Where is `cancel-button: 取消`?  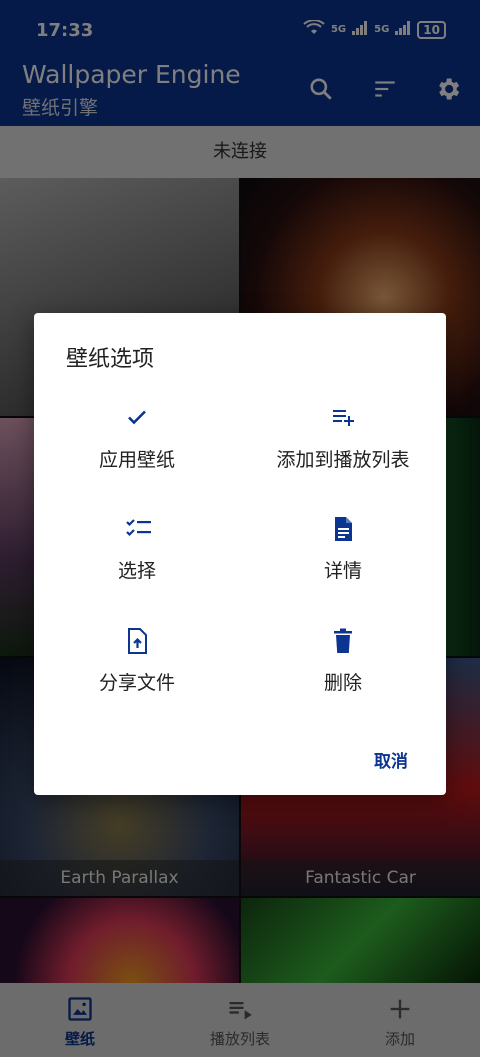 cancel-button: 取消 is located at coordinates (391, 759).